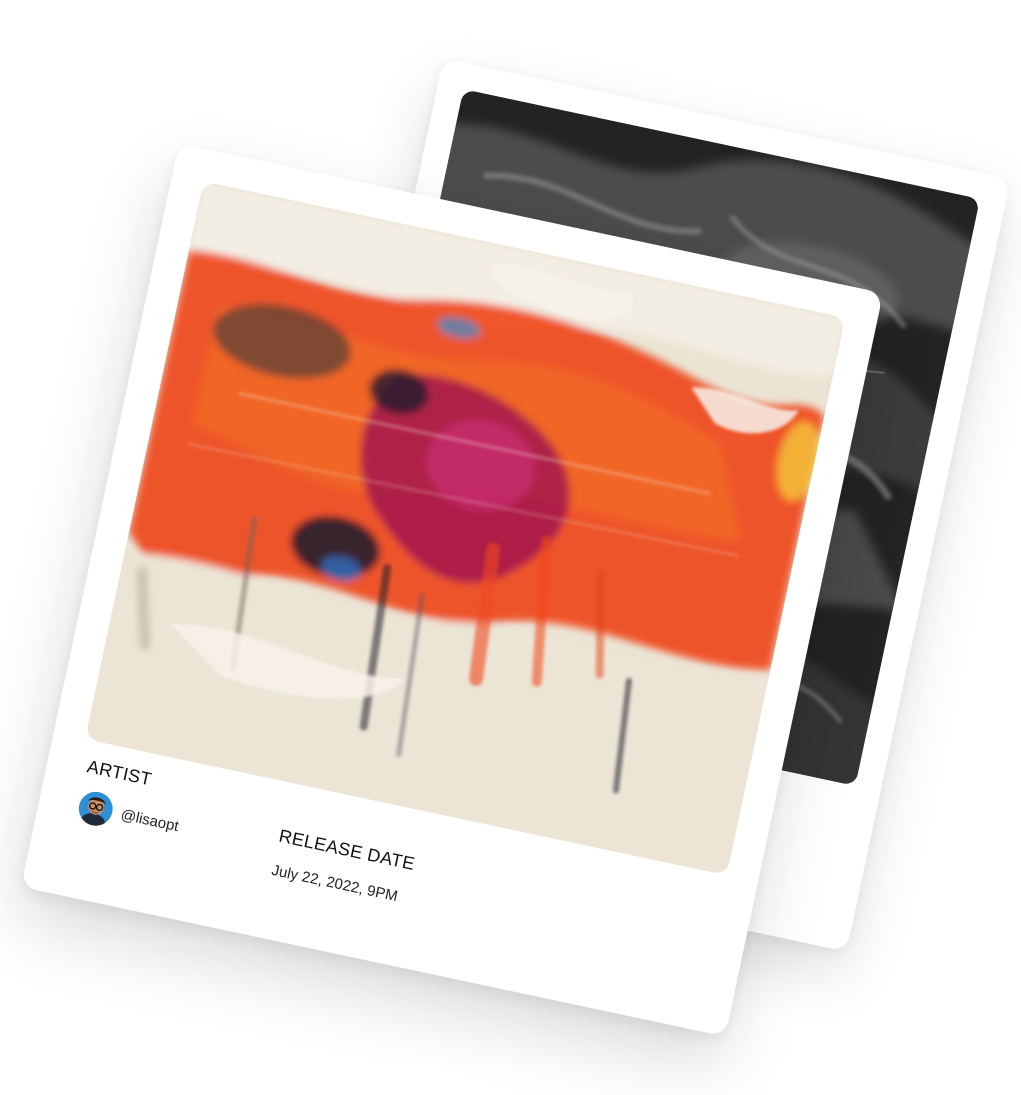 The width and height of the screenshot is (1021, 1095). What do you see at coordinates (149, 820) in the screenshot?
I see `artist-handle: @lisaopt` at bounding box center [149, 820].